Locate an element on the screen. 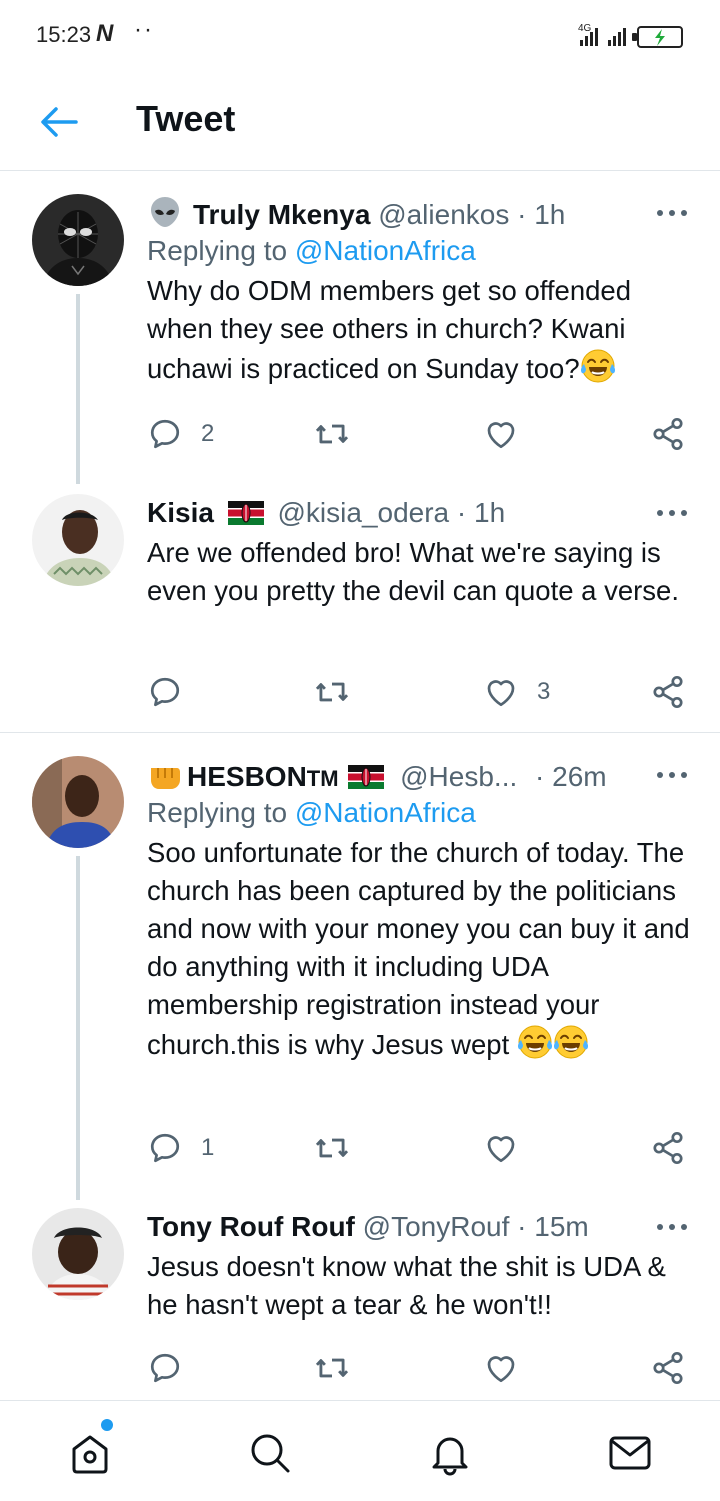 This screenshot has width=720, height=1501. author-name: Truly Mkenya is located at coordinates (281, 214).